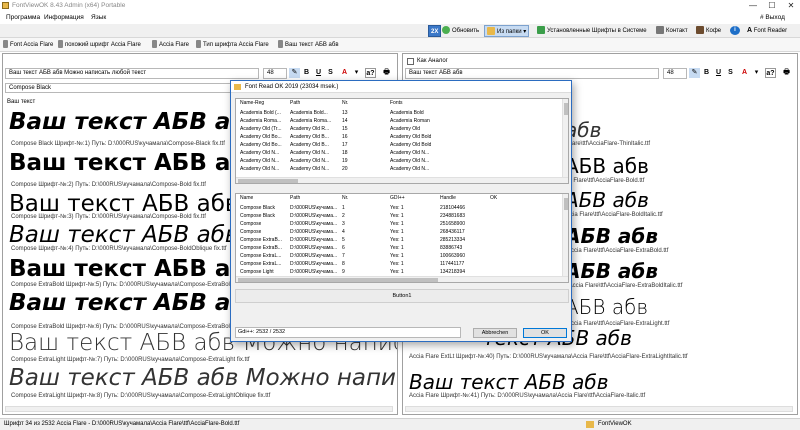 The height and width of the screenshot is (430, 800). I want to click on contact-button: Контакт, so click(672, 31).